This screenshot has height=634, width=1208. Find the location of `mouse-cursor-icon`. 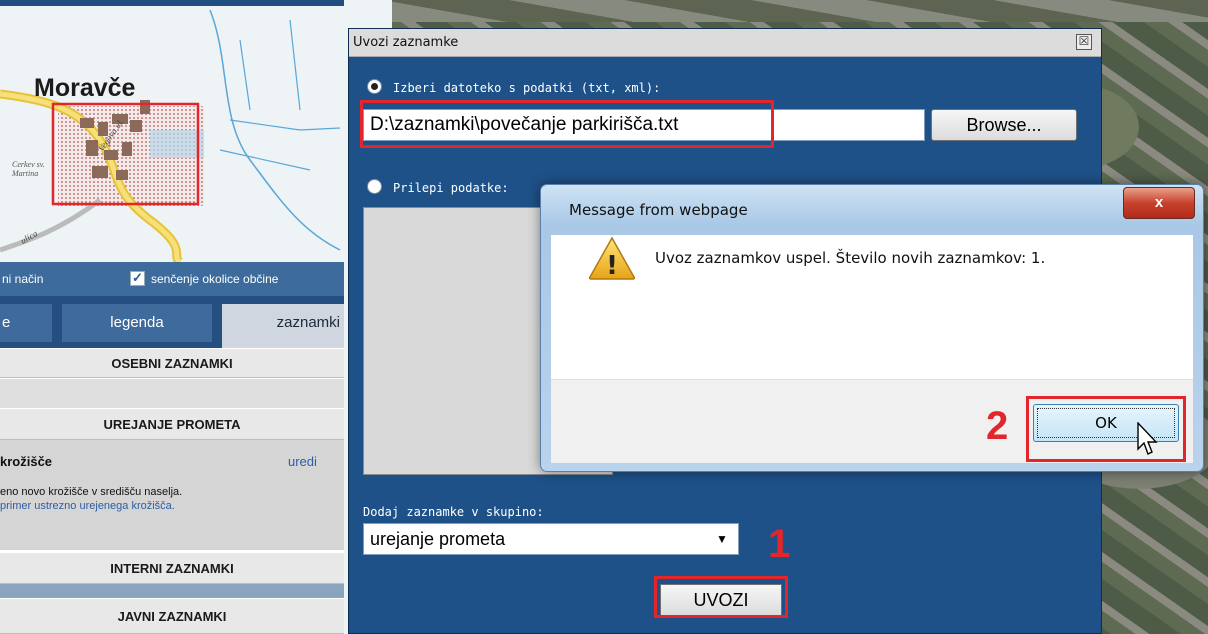

mouse-cursor-icon is located at coordinates (1147, 438).